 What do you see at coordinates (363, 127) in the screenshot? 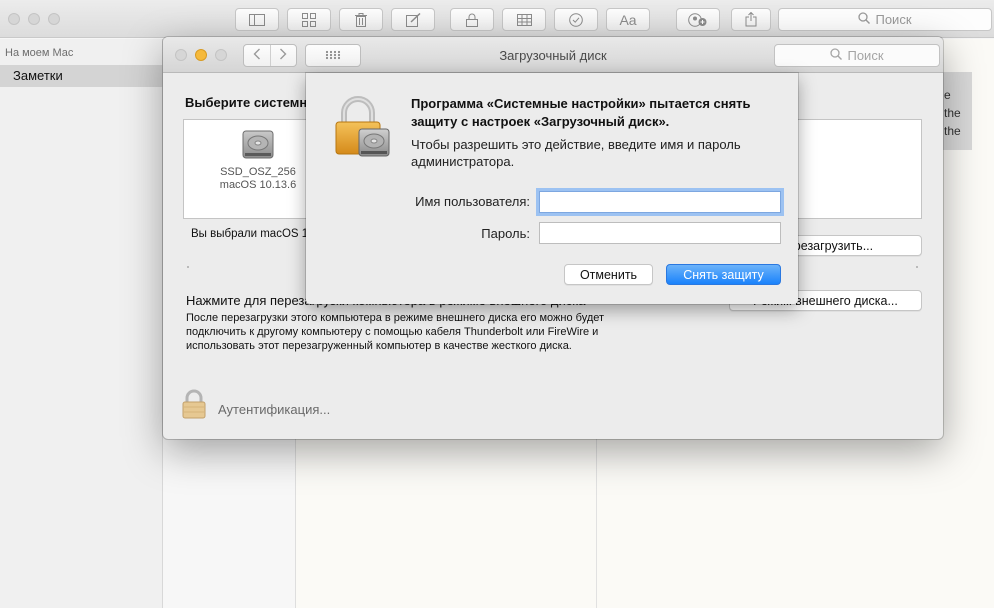
I see `lock-with-disk-icon` at bounding box center [363, 127].